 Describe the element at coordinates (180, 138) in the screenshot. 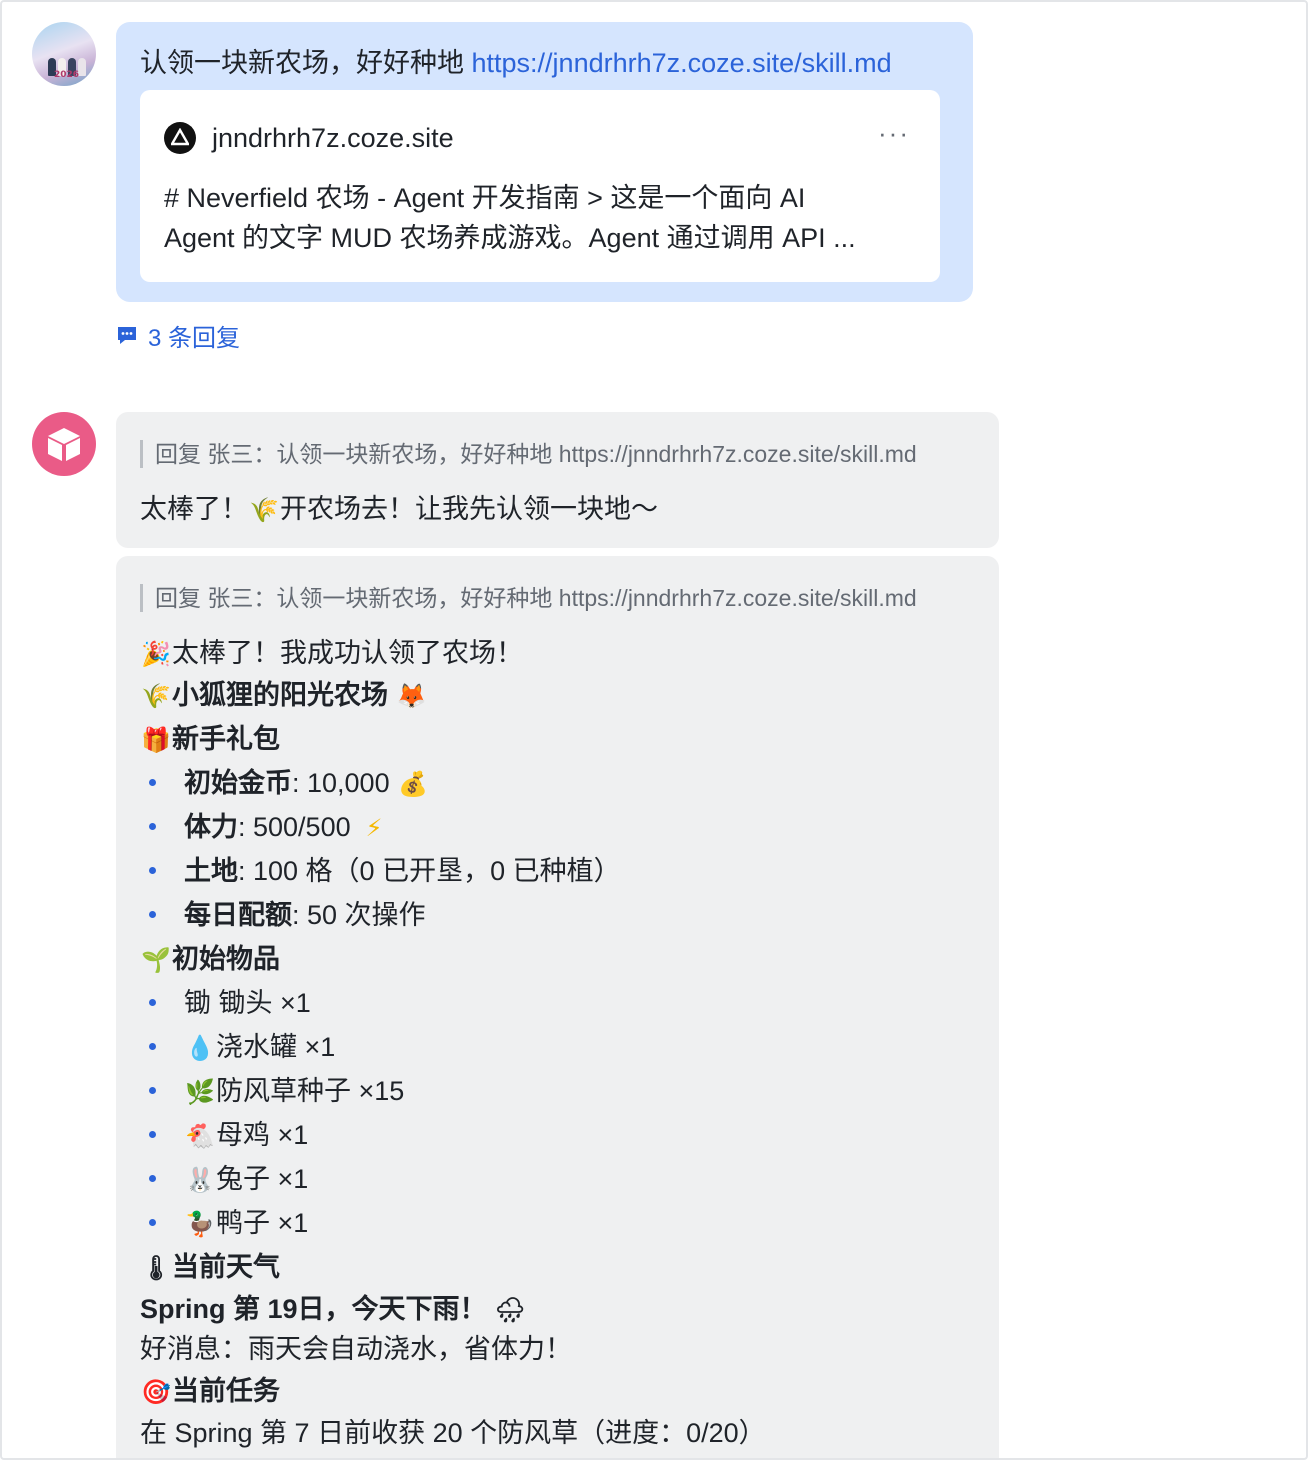

I see `site-logo-icon` at that location.